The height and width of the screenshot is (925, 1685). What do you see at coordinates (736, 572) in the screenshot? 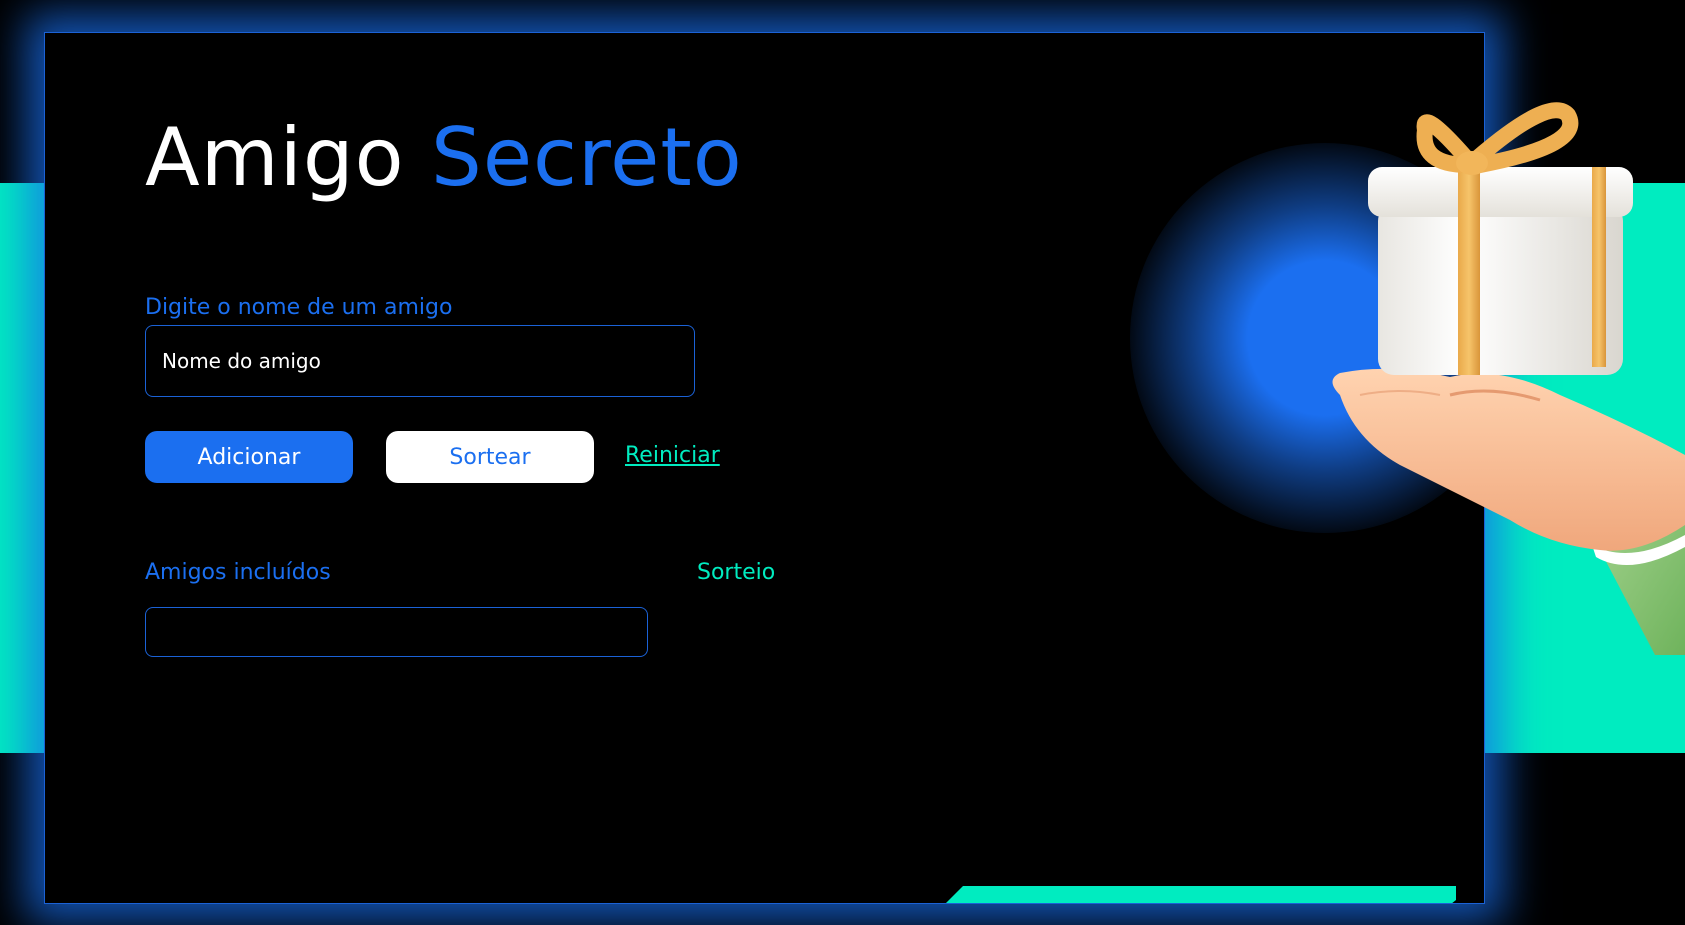
I see `draw-result-label: Sorteio` at bounding box center [736, 572].